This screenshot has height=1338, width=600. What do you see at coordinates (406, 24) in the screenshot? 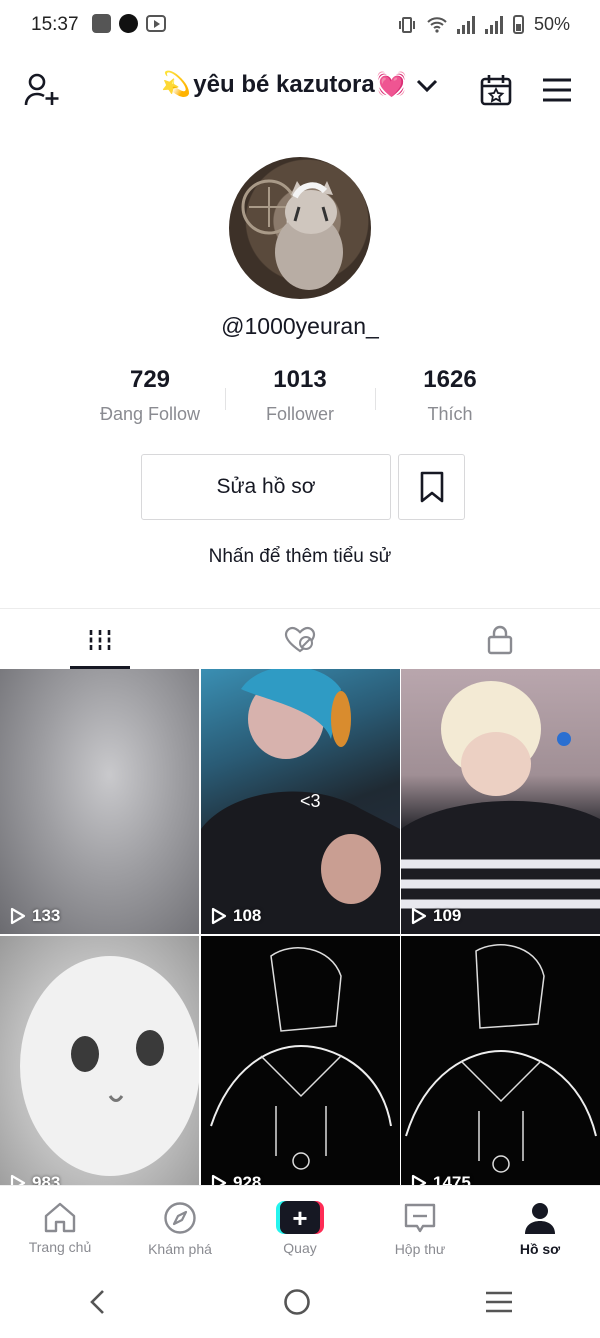
I see `vibrate-icon` at bounding box center [406, 24].